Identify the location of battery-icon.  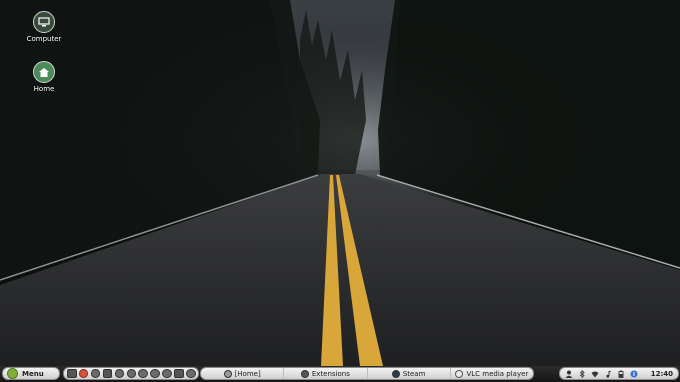
(621, 374).